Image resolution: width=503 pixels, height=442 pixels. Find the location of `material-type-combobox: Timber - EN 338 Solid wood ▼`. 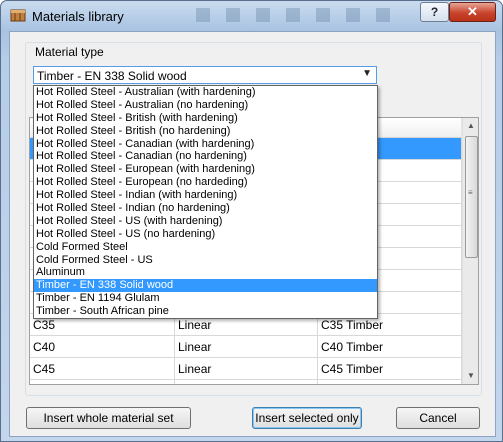

material-type-combobox: Timber - EN 338 Solid wood ▼ is located at coordinates (205, 75).